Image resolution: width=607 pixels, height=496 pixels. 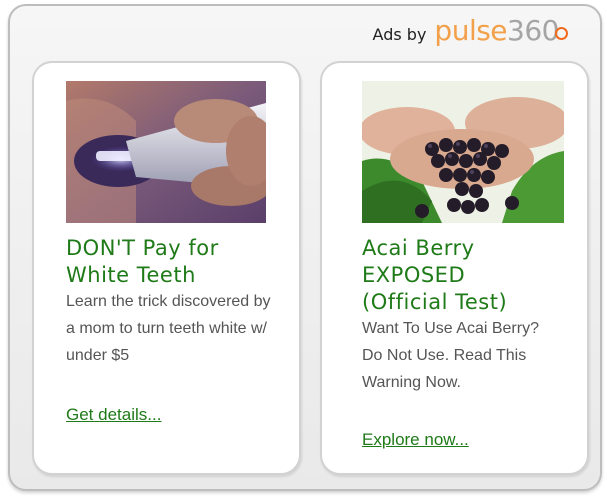 What do you see at coordinates (399, 34) in the screenshot?
I see `ads-by-label: Ads by` at bounding box center [399, 34].